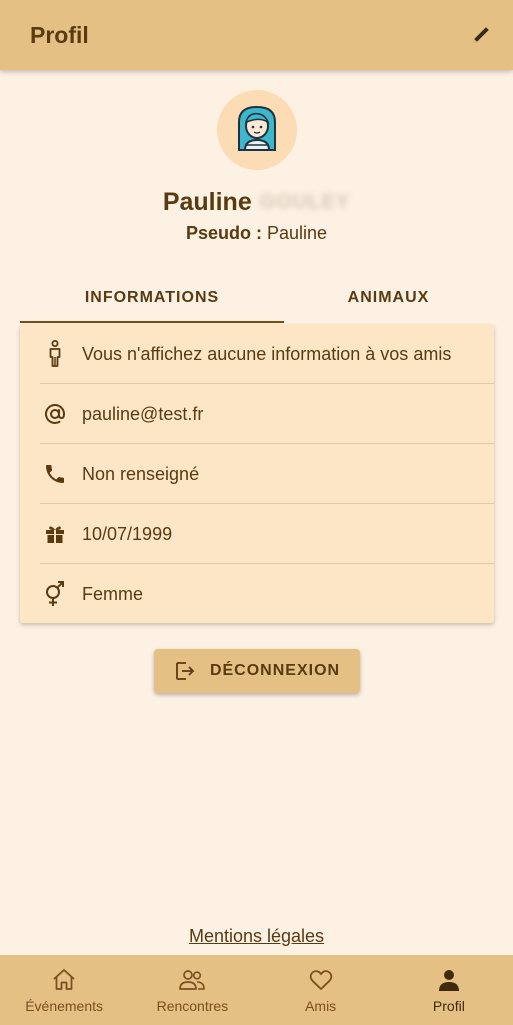 Image resolution: width=513 pixels, height=1025 pixels. Describe the element at coordinates (192, 1006) in the screenshot. I see `nav-label: Rencontres` at that location.